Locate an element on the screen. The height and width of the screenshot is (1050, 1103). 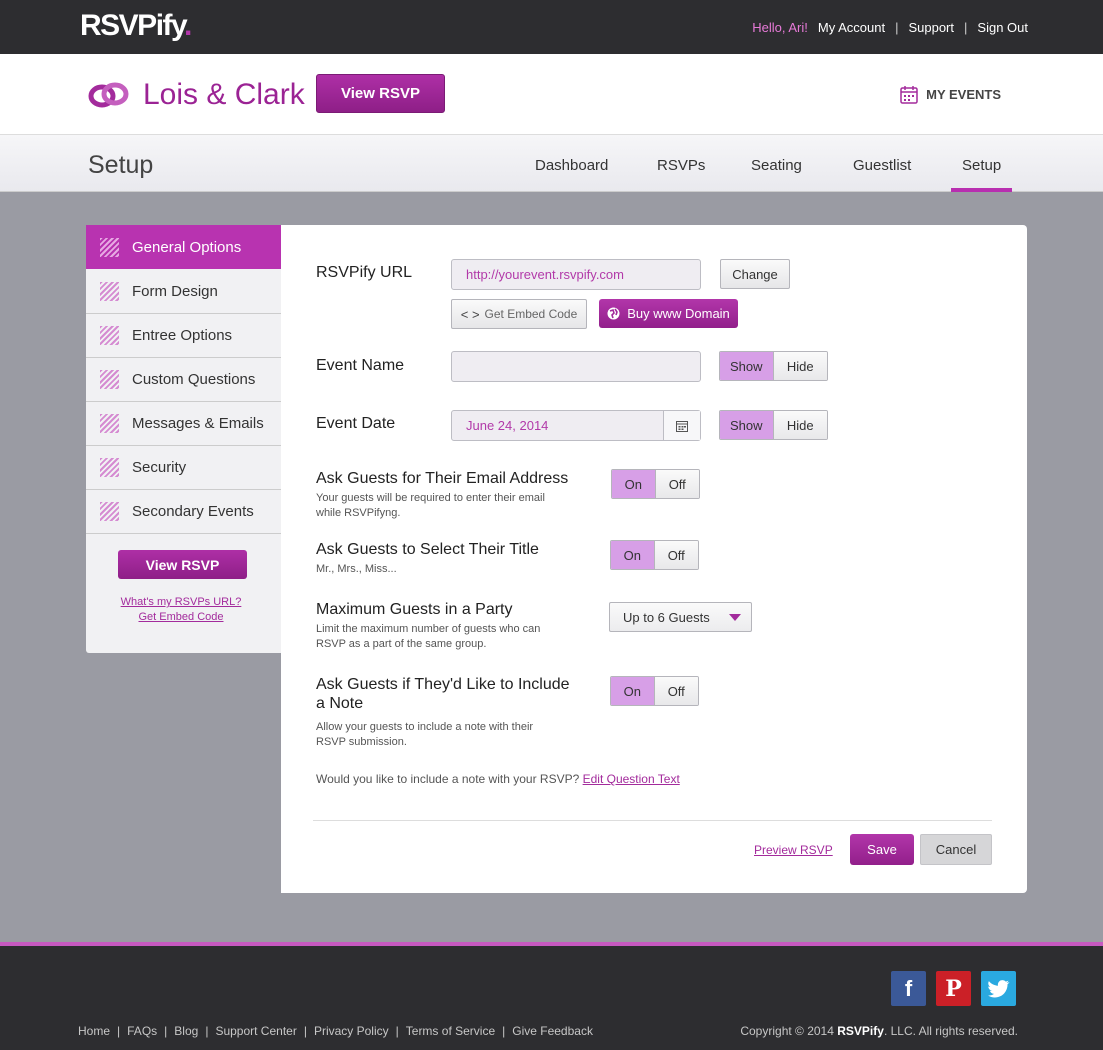
edit-question-text-link: Edit Question Text is located at coordinates (631, 779).